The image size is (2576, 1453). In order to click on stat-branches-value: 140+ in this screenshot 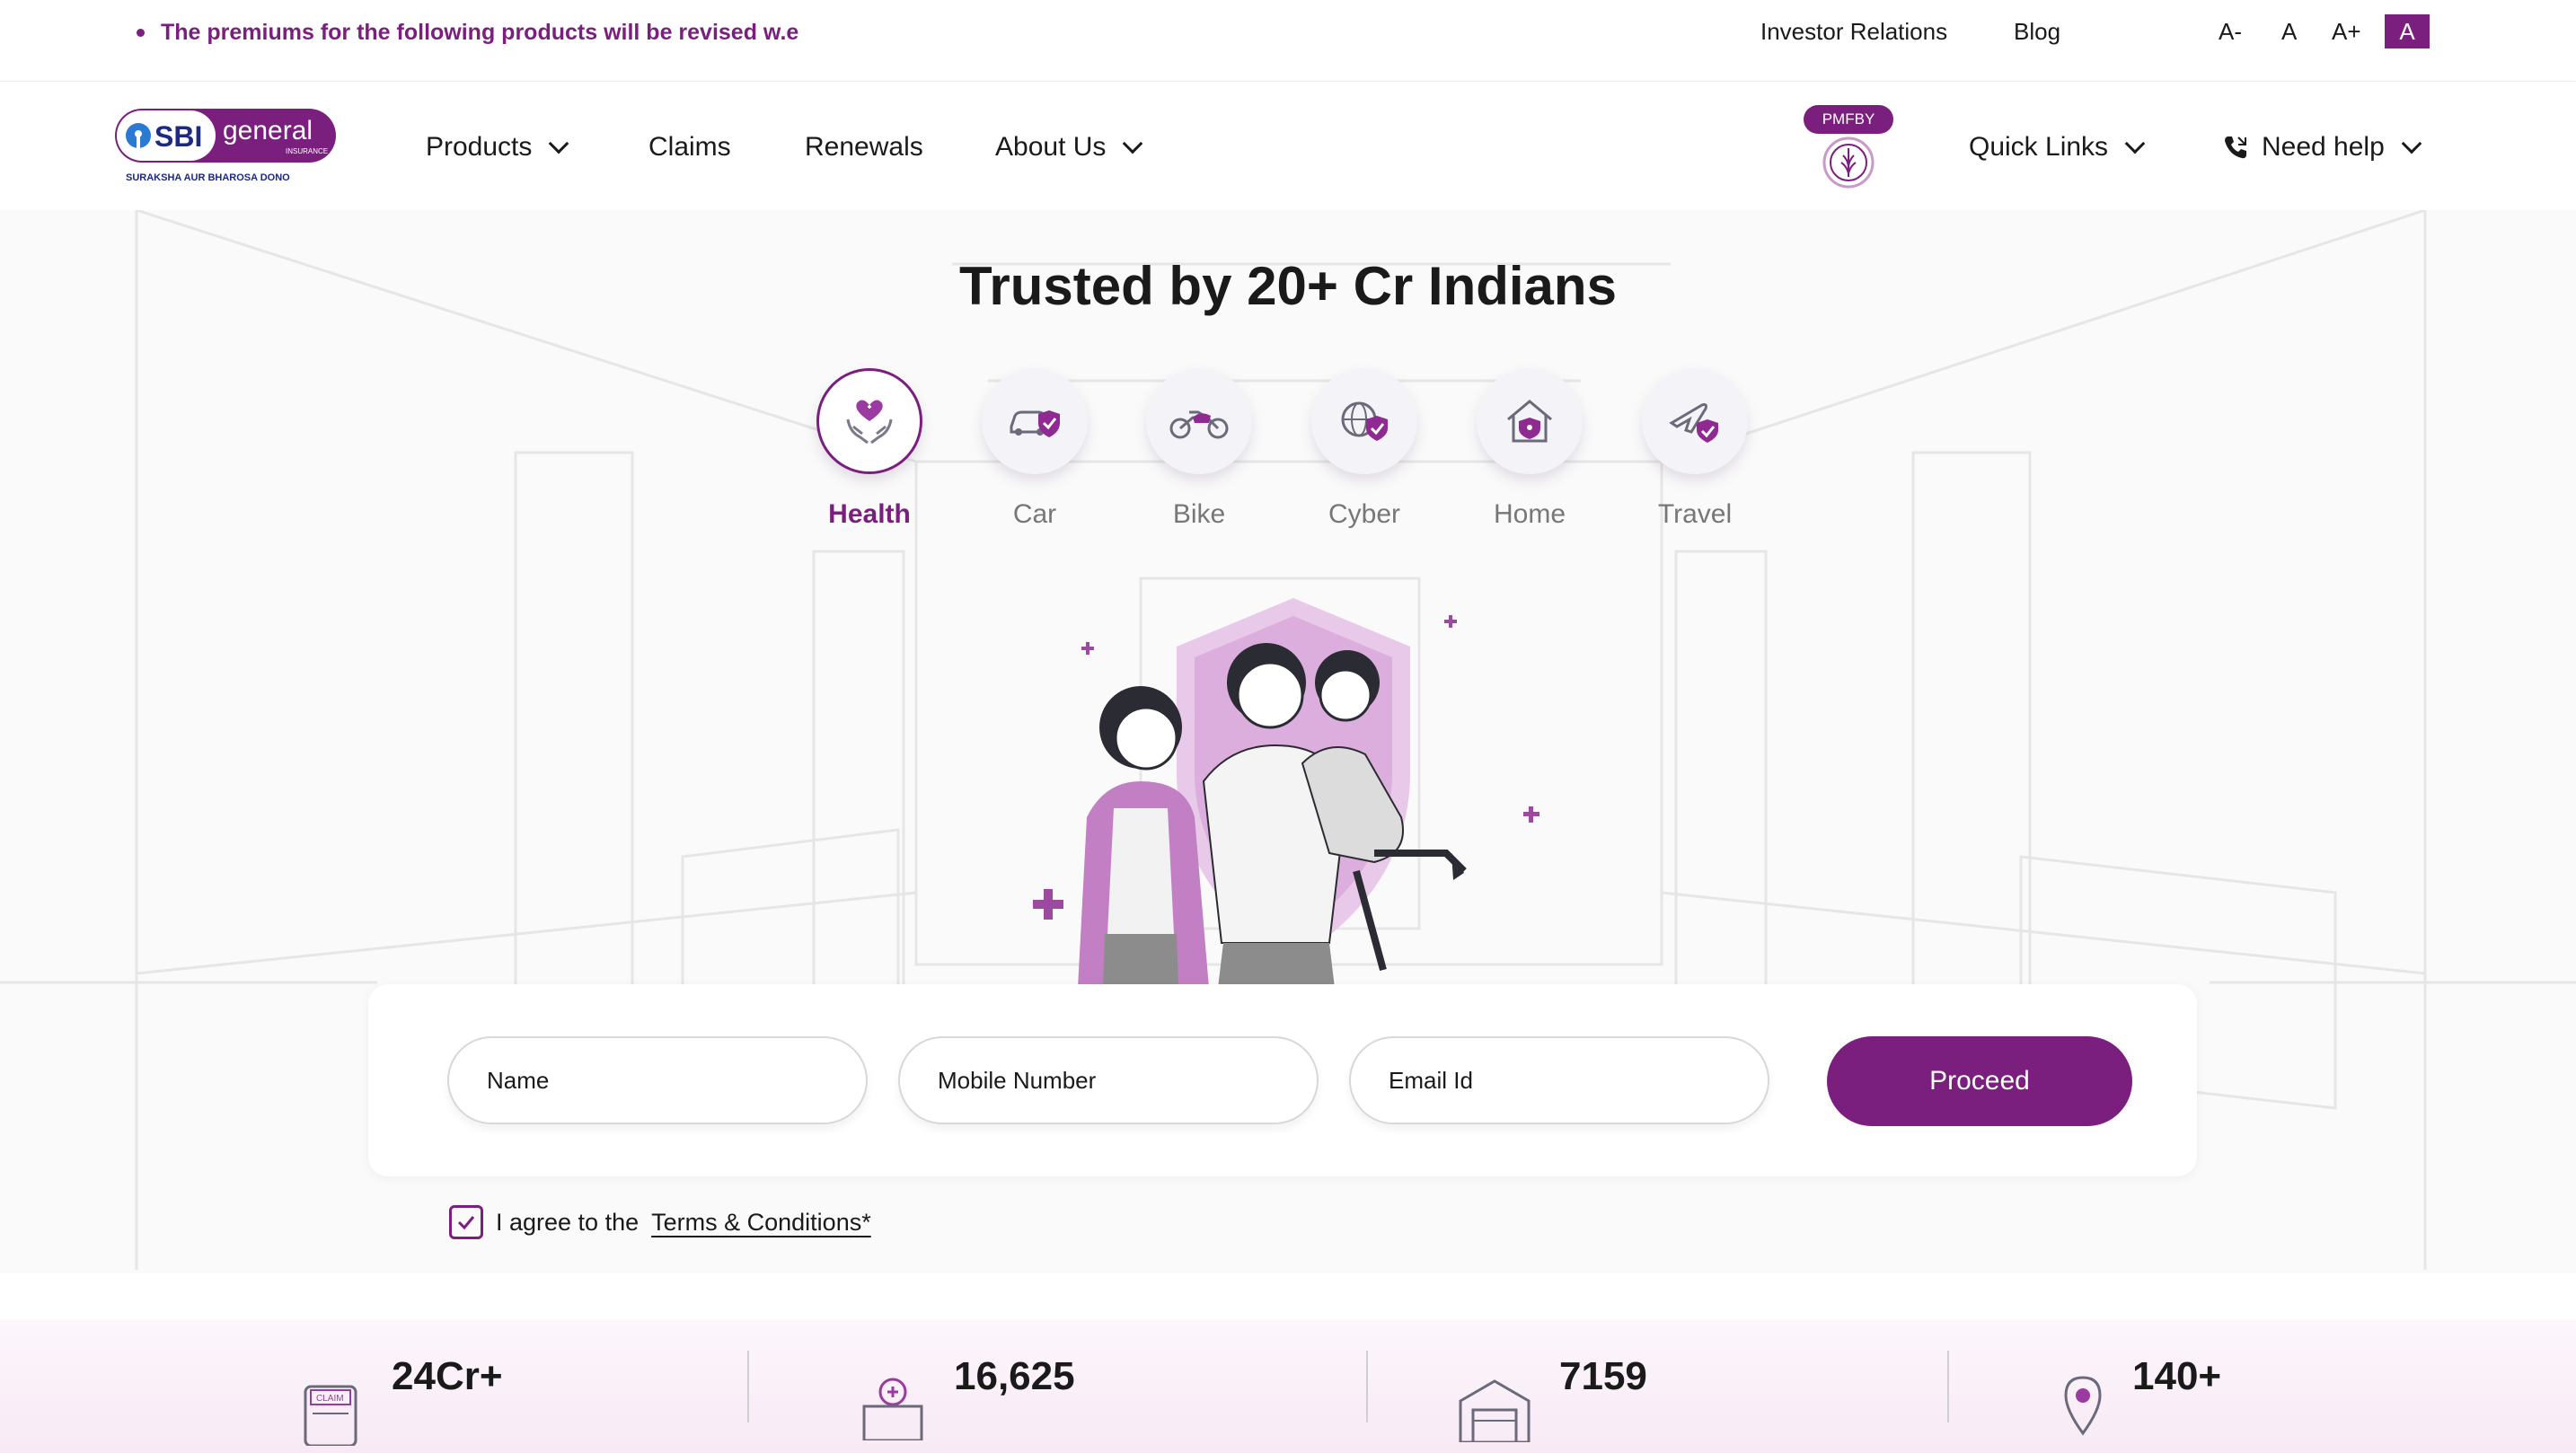, I will do `click(2177, 1376)`.